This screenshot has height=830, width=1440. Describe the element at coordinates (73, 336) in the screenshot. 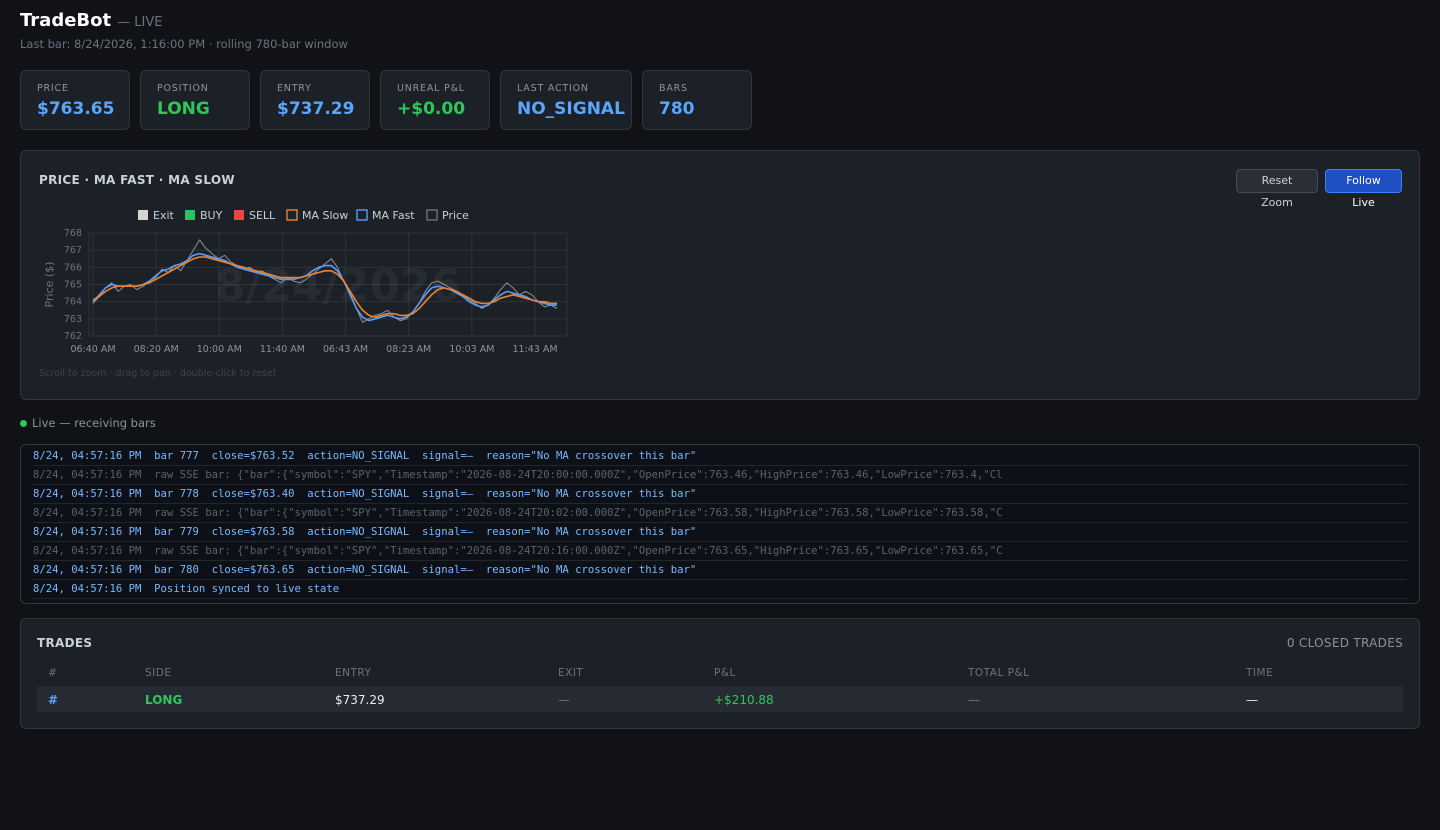

I see `y-tick-label: 762` at that location.